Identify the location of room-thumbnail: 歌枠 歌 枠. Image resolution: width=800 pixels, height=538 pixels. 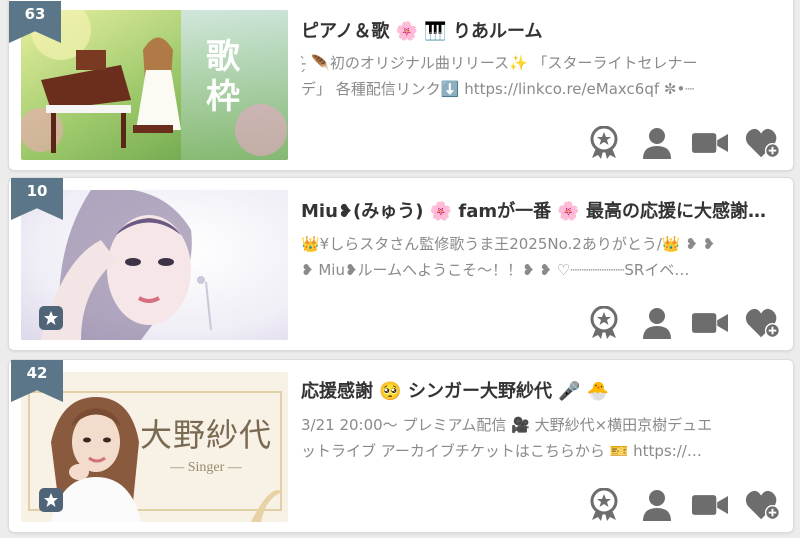
(154, 85).